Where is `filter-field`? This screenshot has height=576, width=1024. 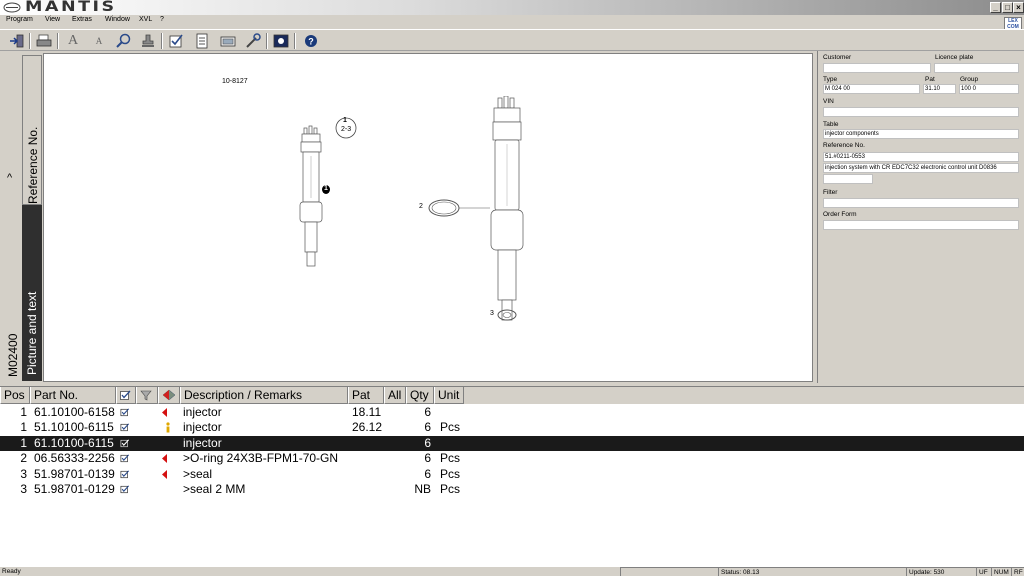 filter-field is located at coordinates (921, 203).